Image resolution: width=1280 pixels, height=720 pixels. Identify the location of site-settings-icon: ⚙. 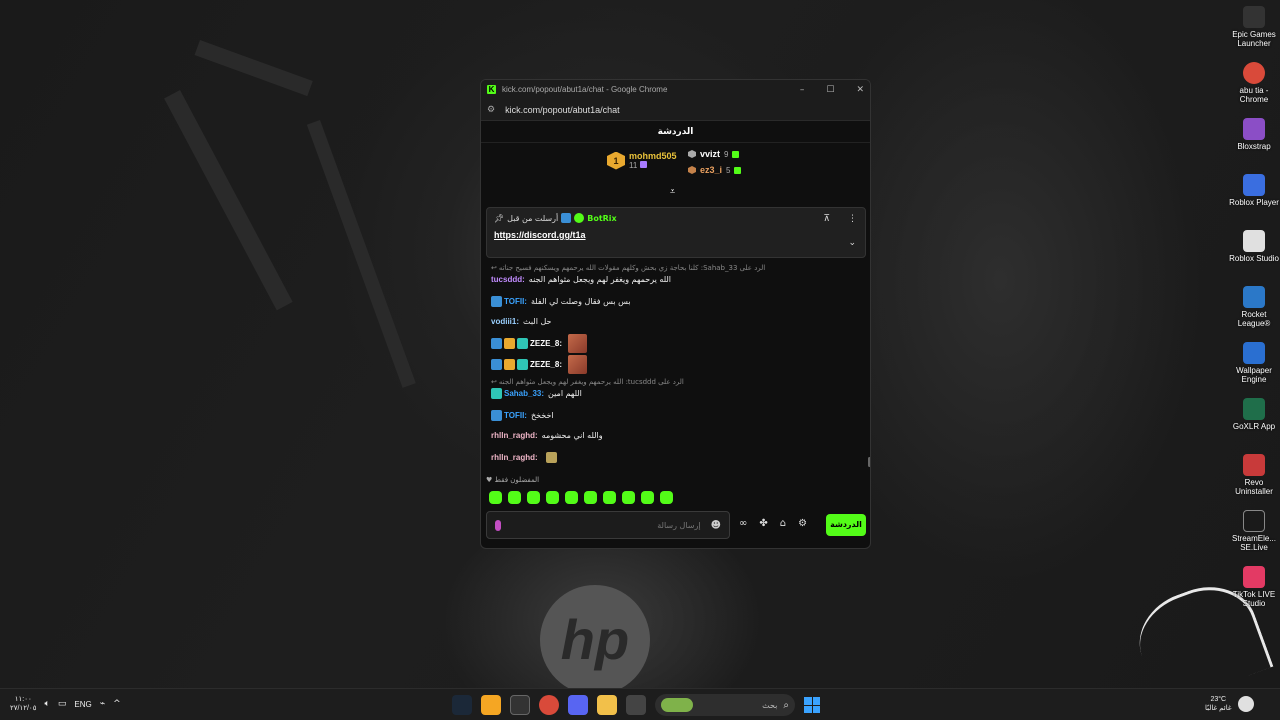
(491, 110).